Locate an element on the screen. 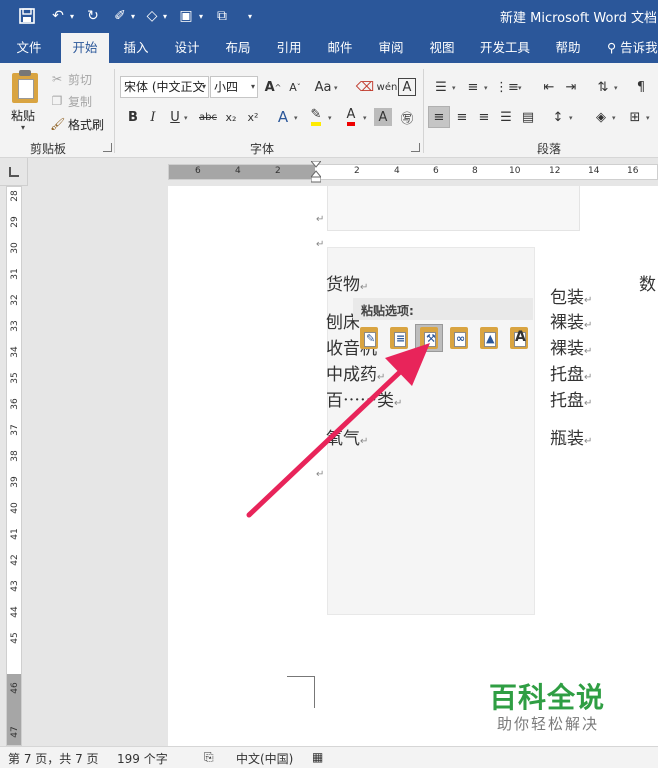 Image resolution: width=658 pixels, height=768 pixels. tab-references: 引用 is located at coordinates (289, 48).